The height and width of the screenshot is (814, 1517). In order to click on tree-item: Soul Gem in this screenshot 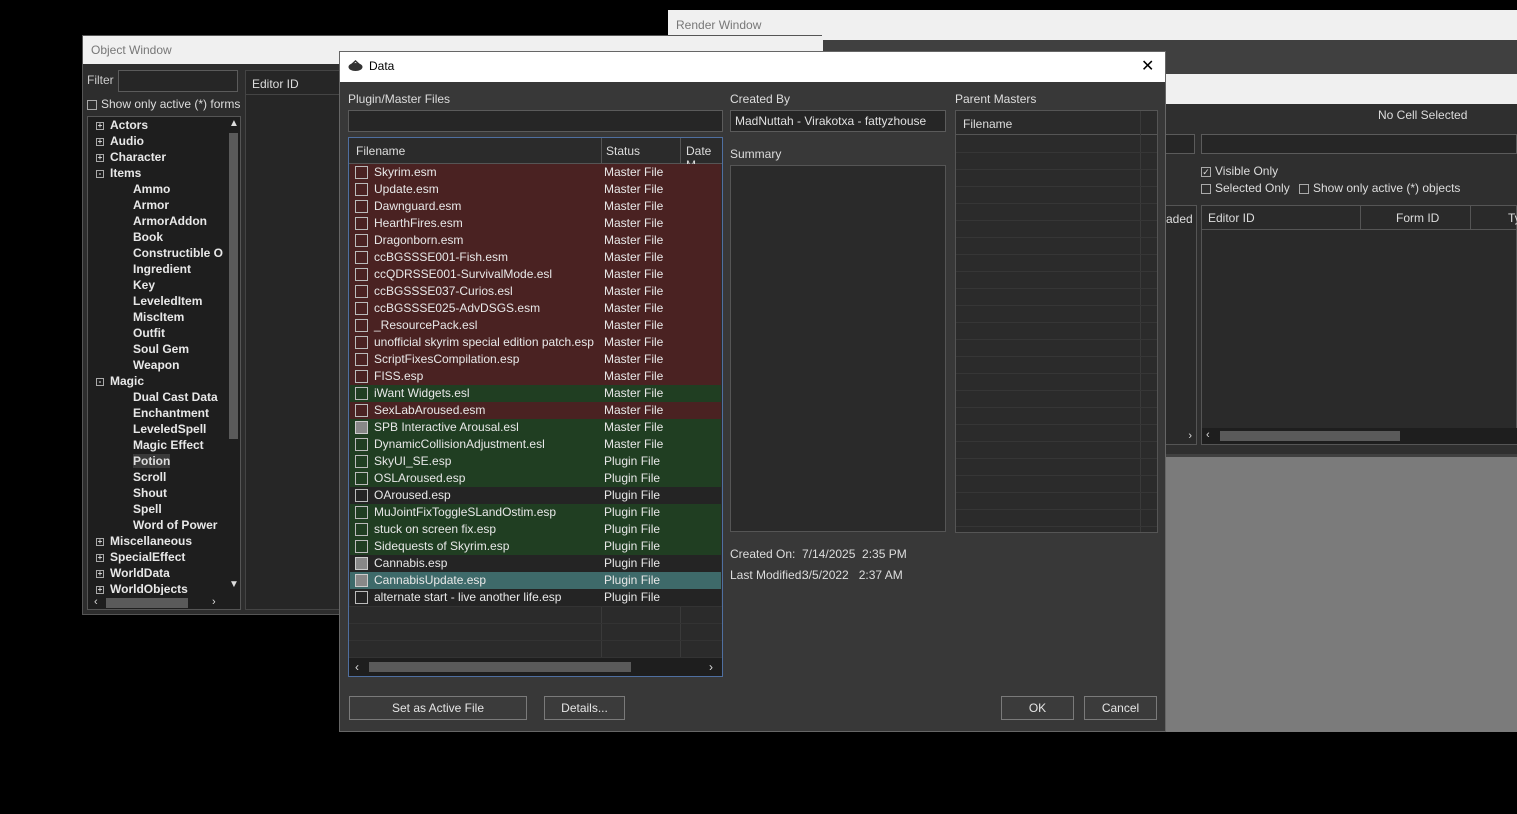, I will do `click(161, 349)`.